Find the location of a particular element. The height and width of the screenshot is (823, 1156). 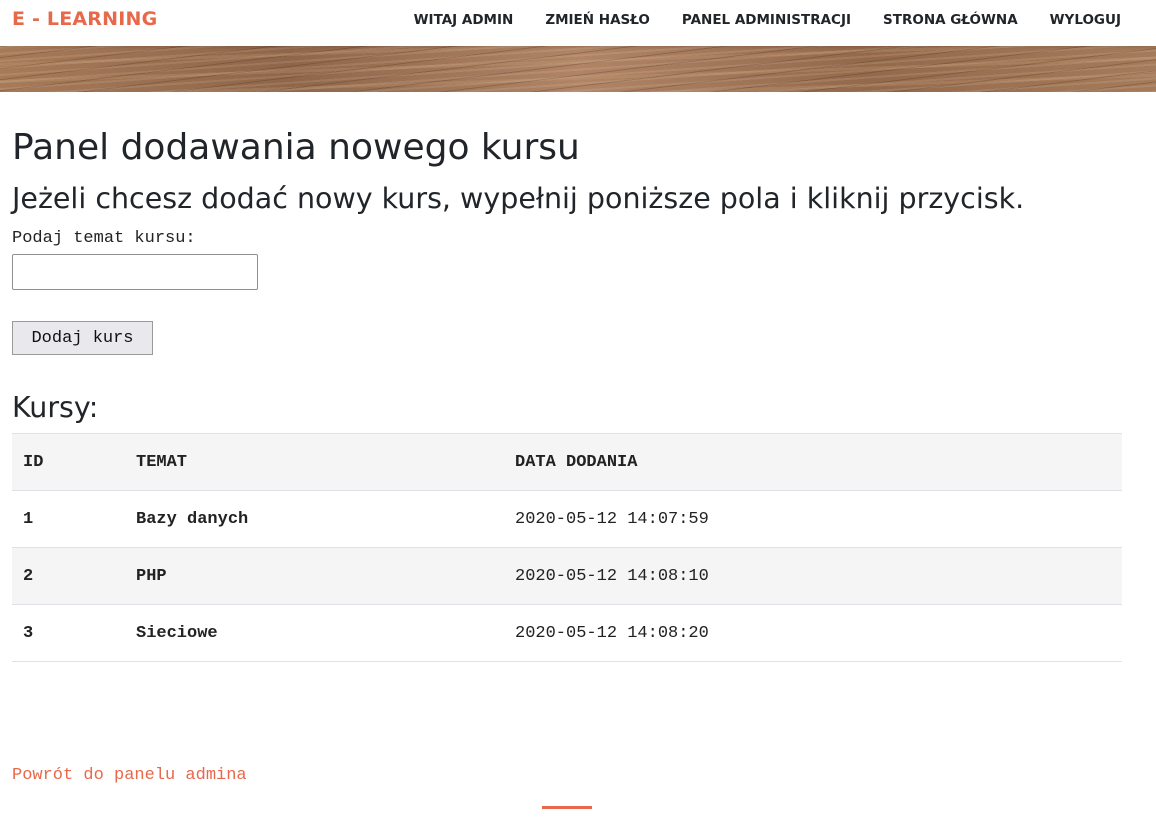

cell-id: 1 is located at coordinates (68, 519).